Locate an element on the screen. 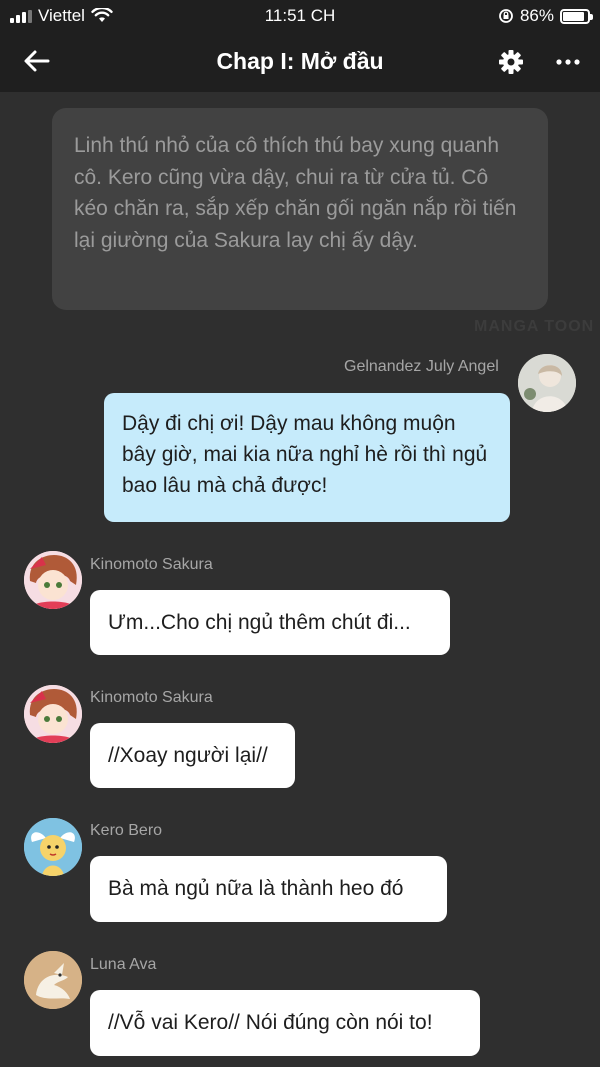  battery-level is located at coordinates (573, 16).